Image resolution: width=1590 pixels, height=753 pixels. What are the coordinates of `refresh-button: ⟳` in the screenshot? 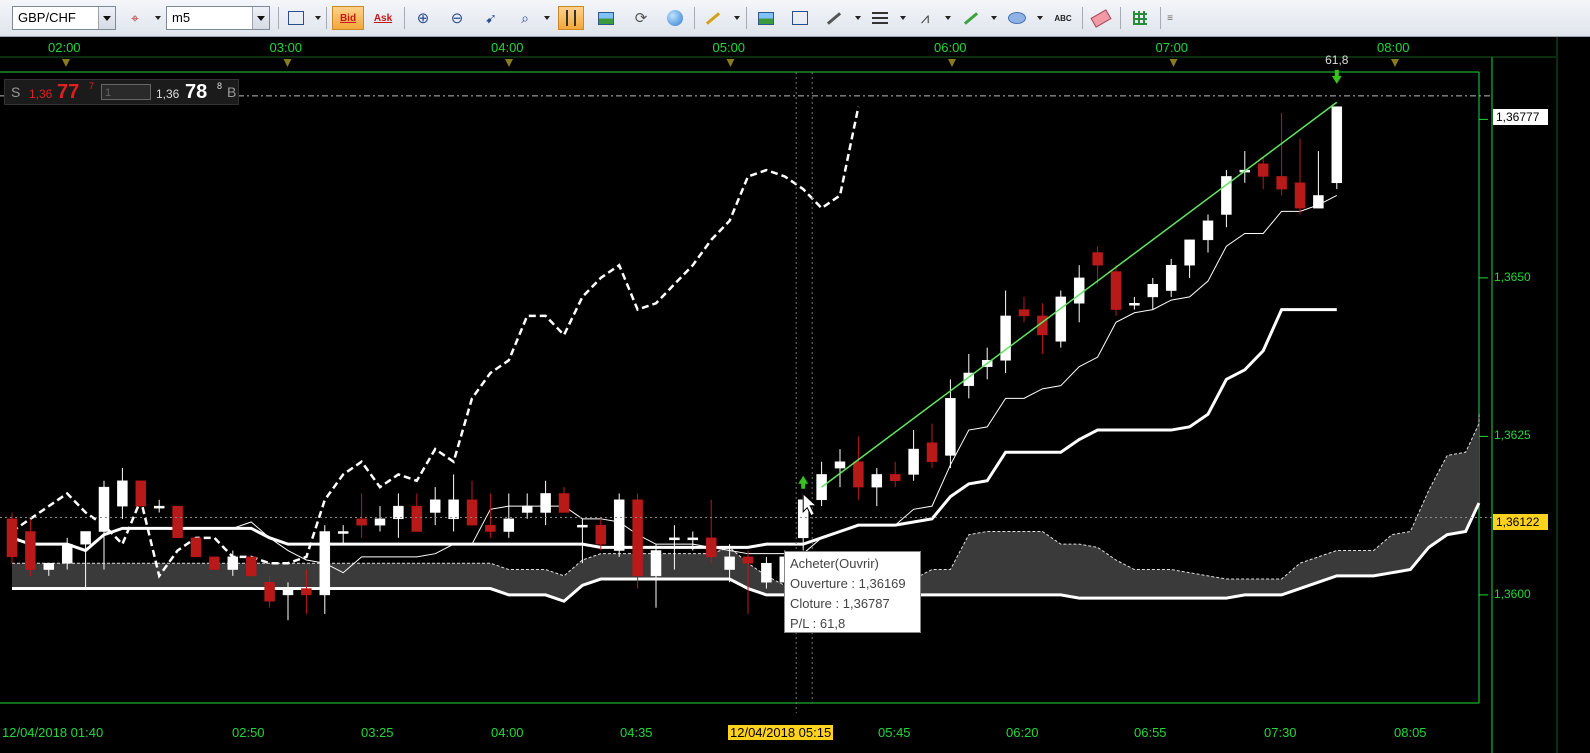 It's located at (641, 18).